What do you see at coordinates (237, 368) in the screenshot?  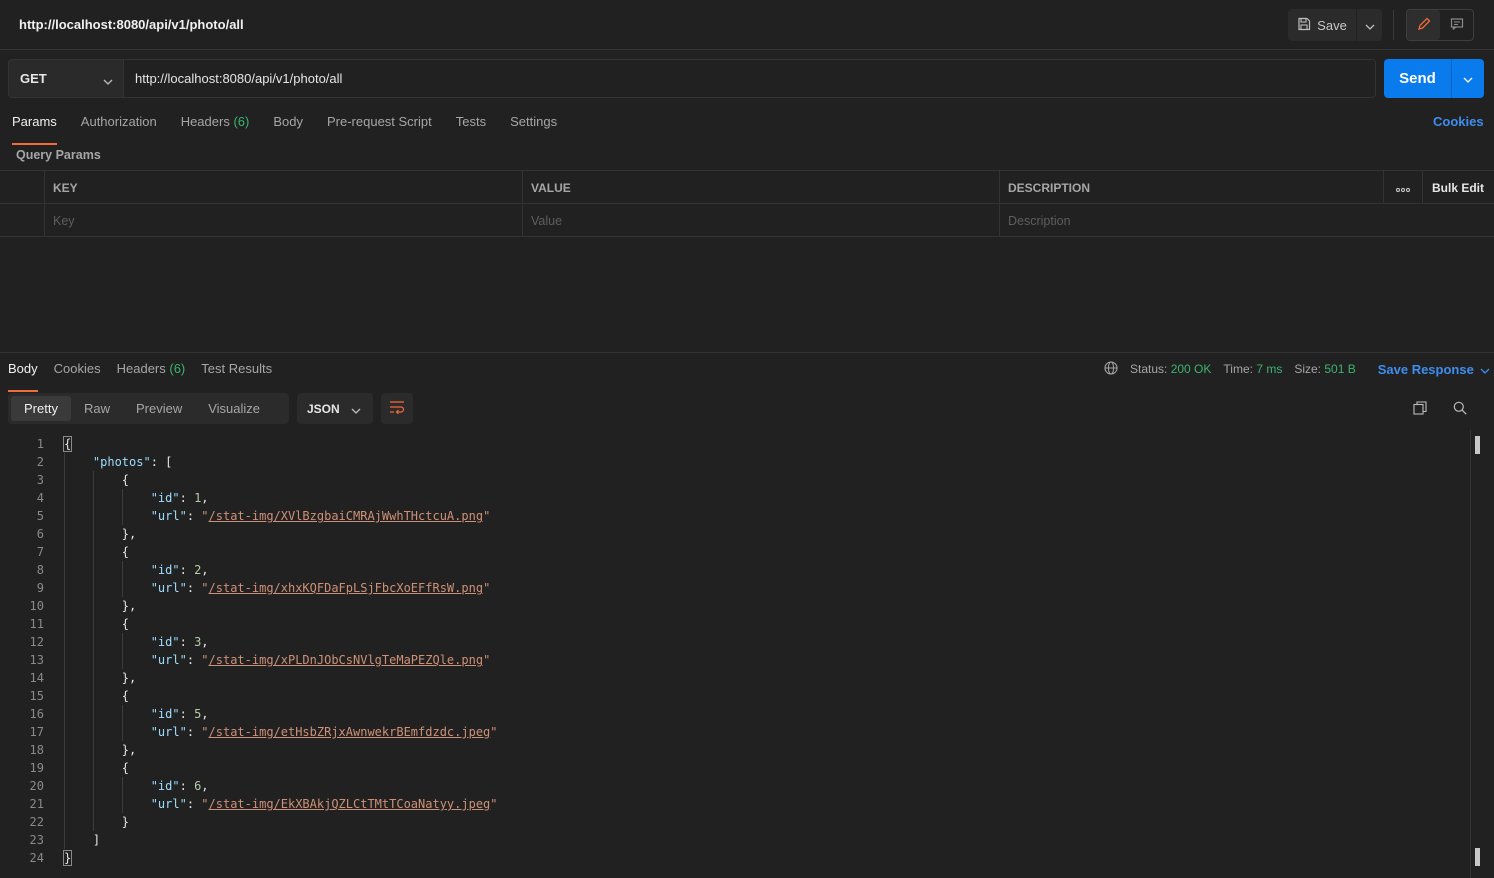 I see `tab-label: Test Results` at bounding box center [237, 368].